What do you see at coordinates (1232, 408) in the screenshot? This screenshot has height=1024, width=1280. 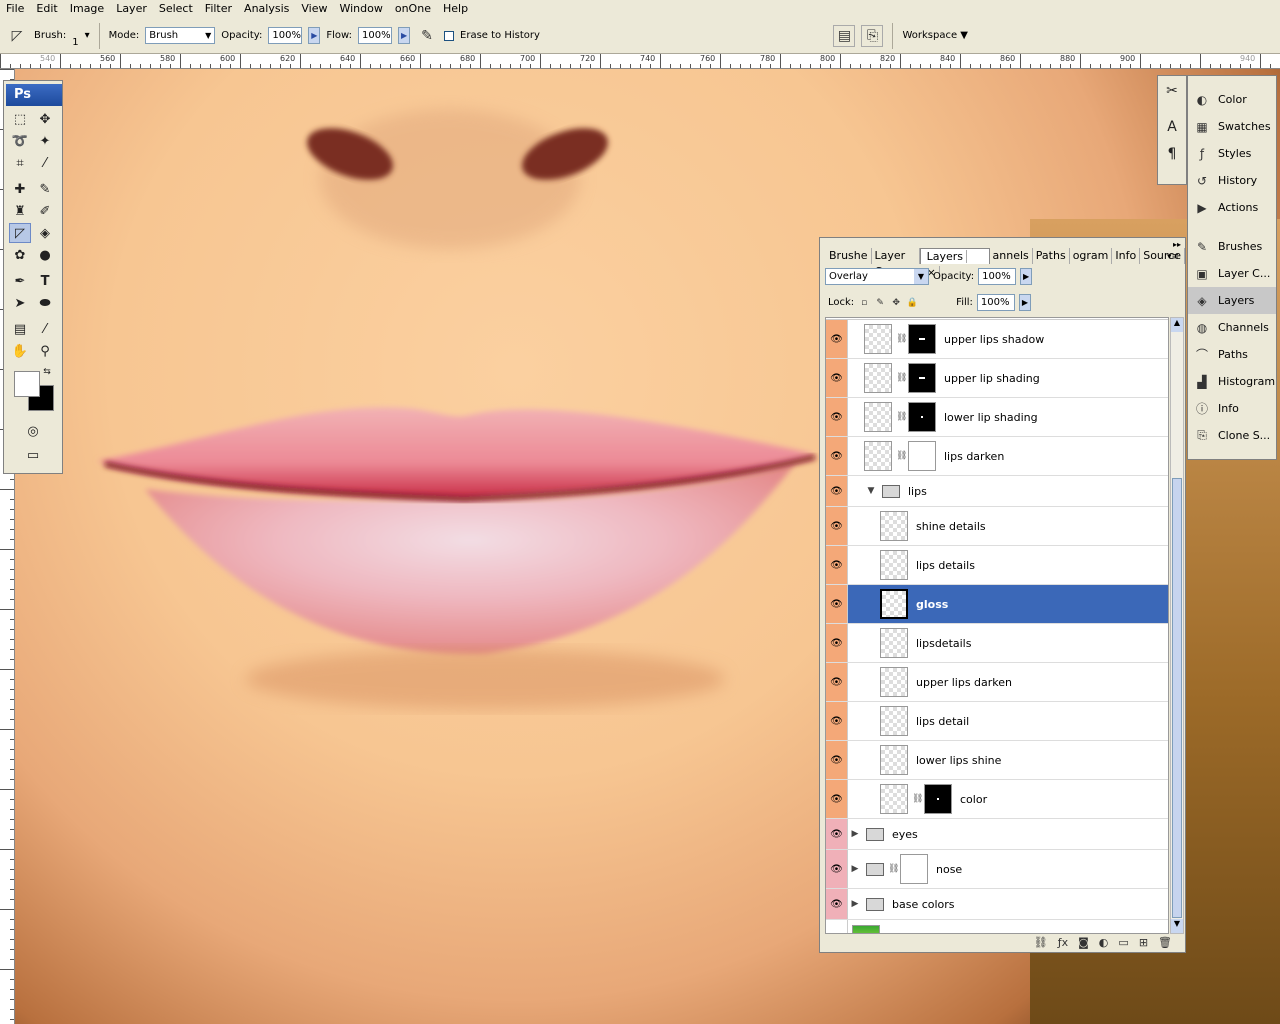 I see `dock-info: ⓘ Info` at bounding box center [1232, 408].